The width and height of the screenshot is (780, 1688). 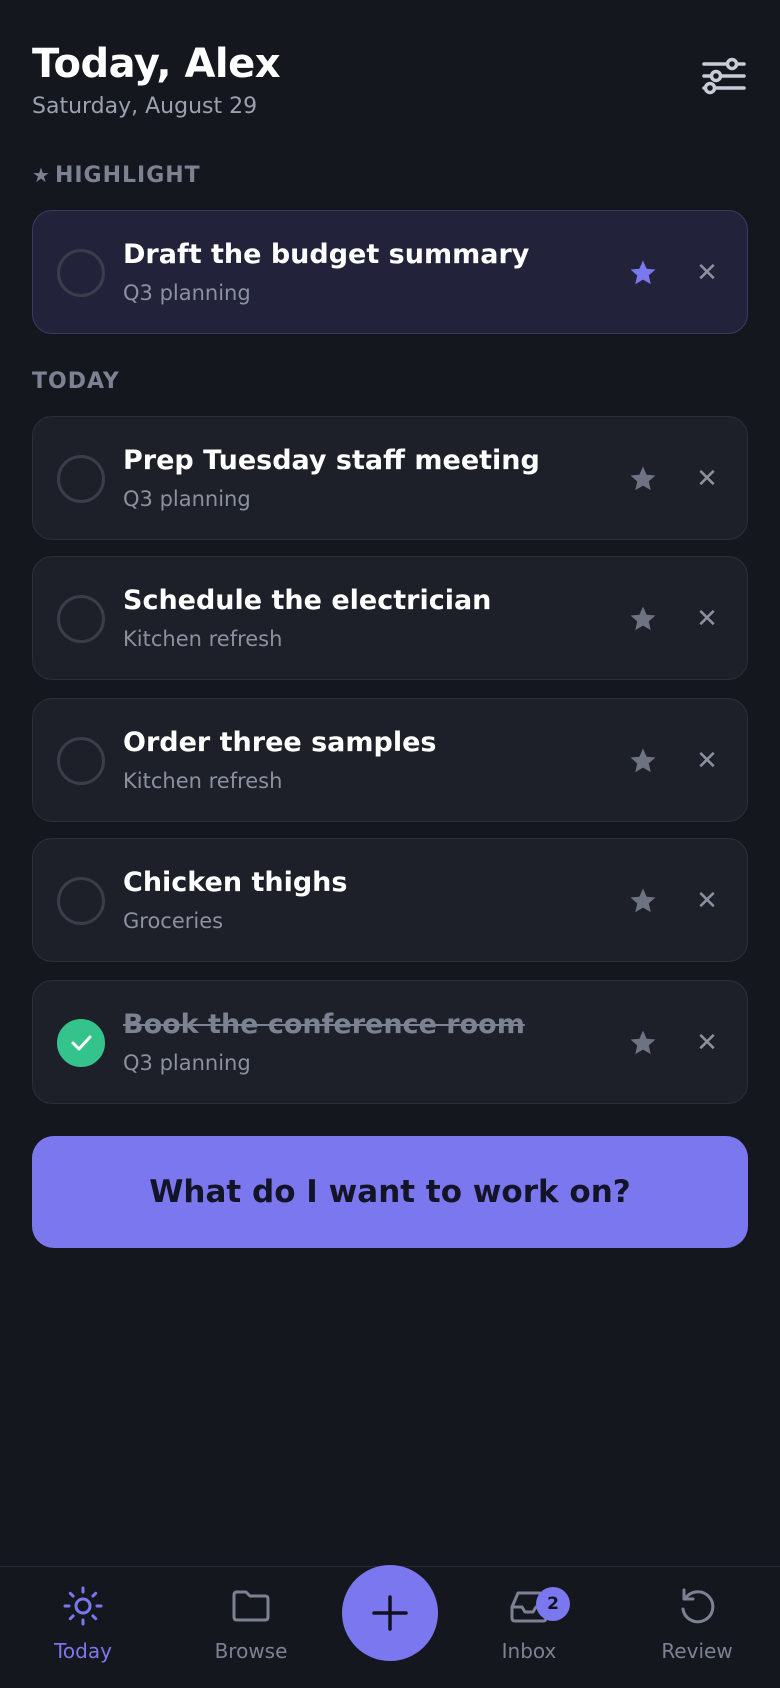 I want to click on task-title: Draft the budget summary, so click(x=326, y=254).